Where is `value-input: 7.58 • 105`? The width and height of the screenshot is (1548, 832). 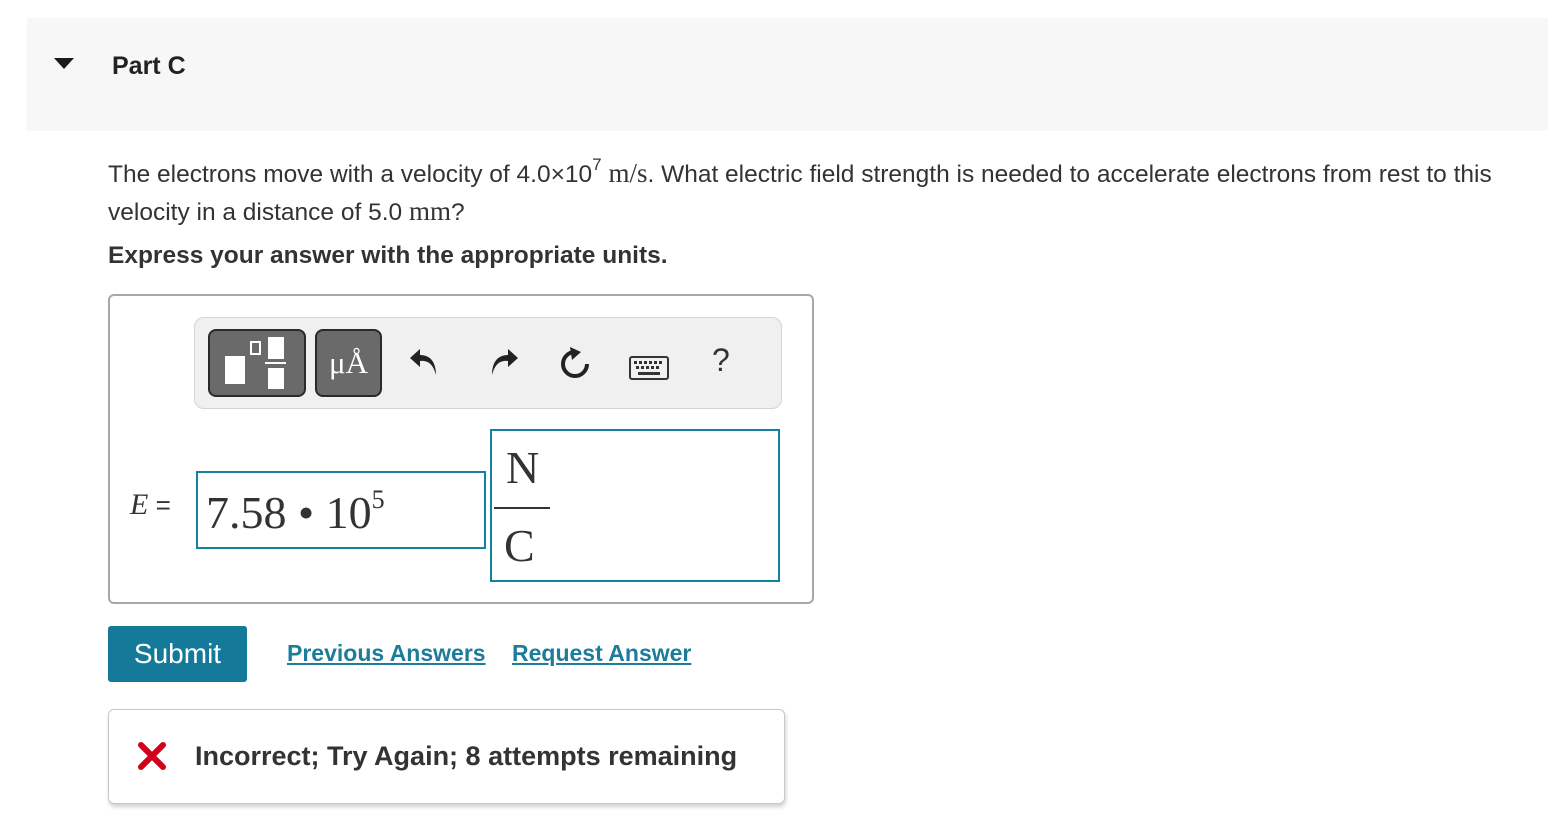 value-input: 7.58 • 105 is located at coordinates (341, 510).